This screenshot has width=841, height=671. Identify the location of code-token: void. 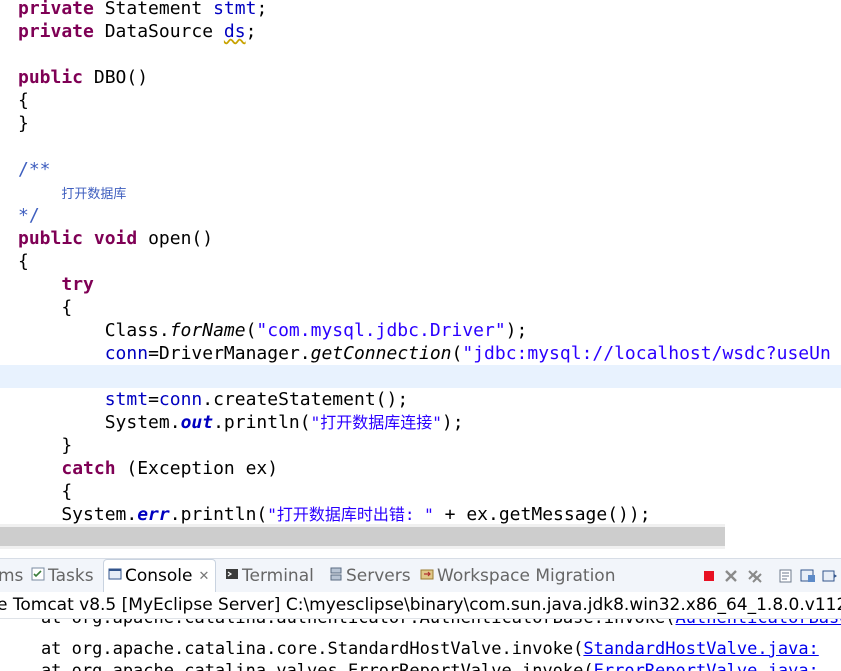
(115, 238).